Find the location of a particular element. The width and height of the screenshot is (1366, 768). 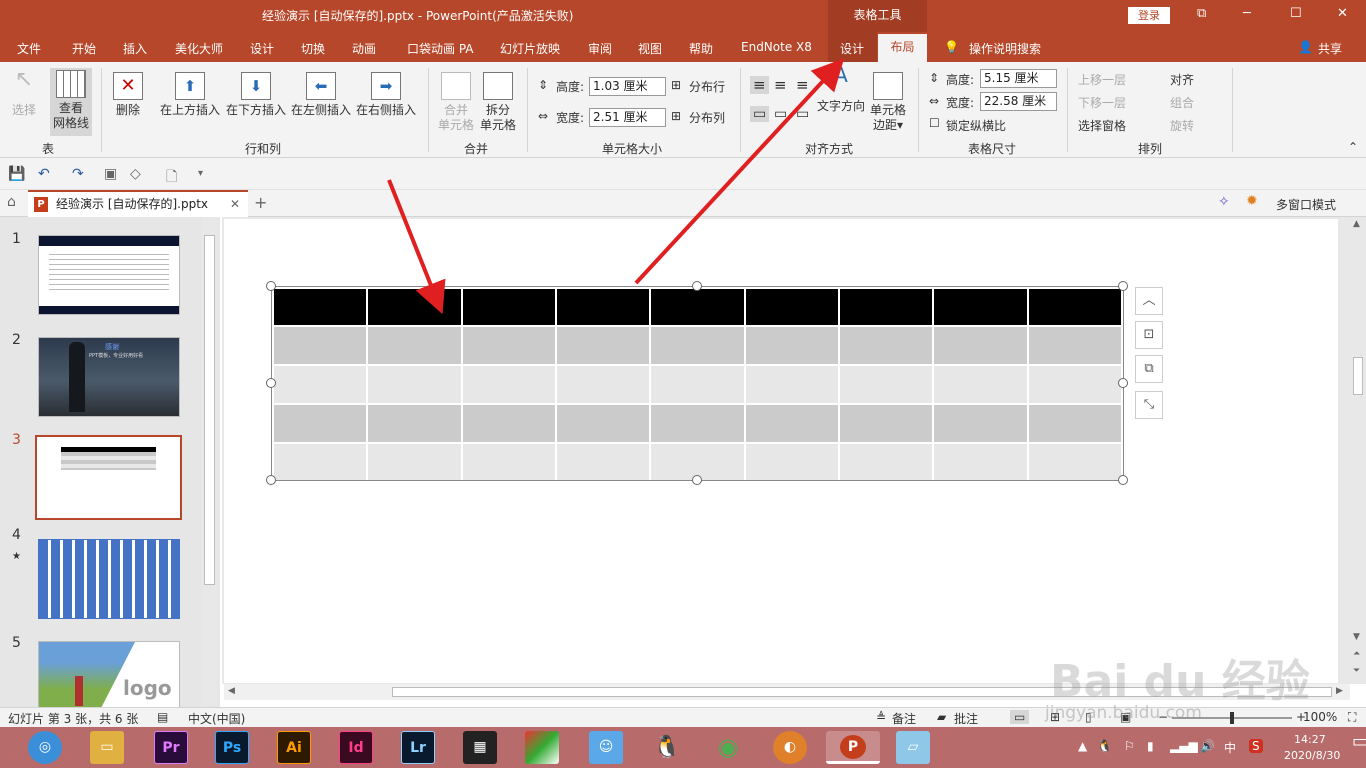

close-icon: ✕ is located at coordinates (1342, 13).